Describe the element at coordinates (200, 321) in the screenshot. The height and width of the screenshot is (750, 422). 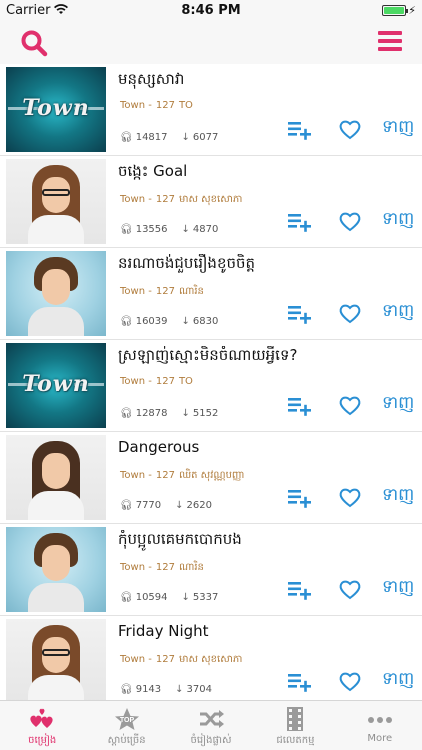
I see `download-count: ↓ 6830` at that location.